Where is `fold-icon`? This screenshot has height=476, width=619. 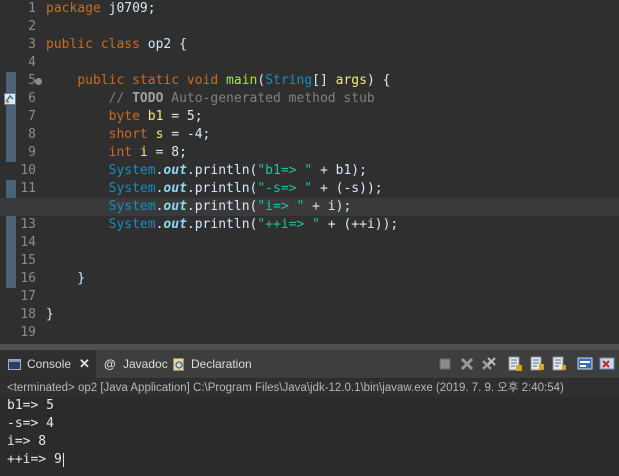 fold-icon is located at coordinates (38, 81).